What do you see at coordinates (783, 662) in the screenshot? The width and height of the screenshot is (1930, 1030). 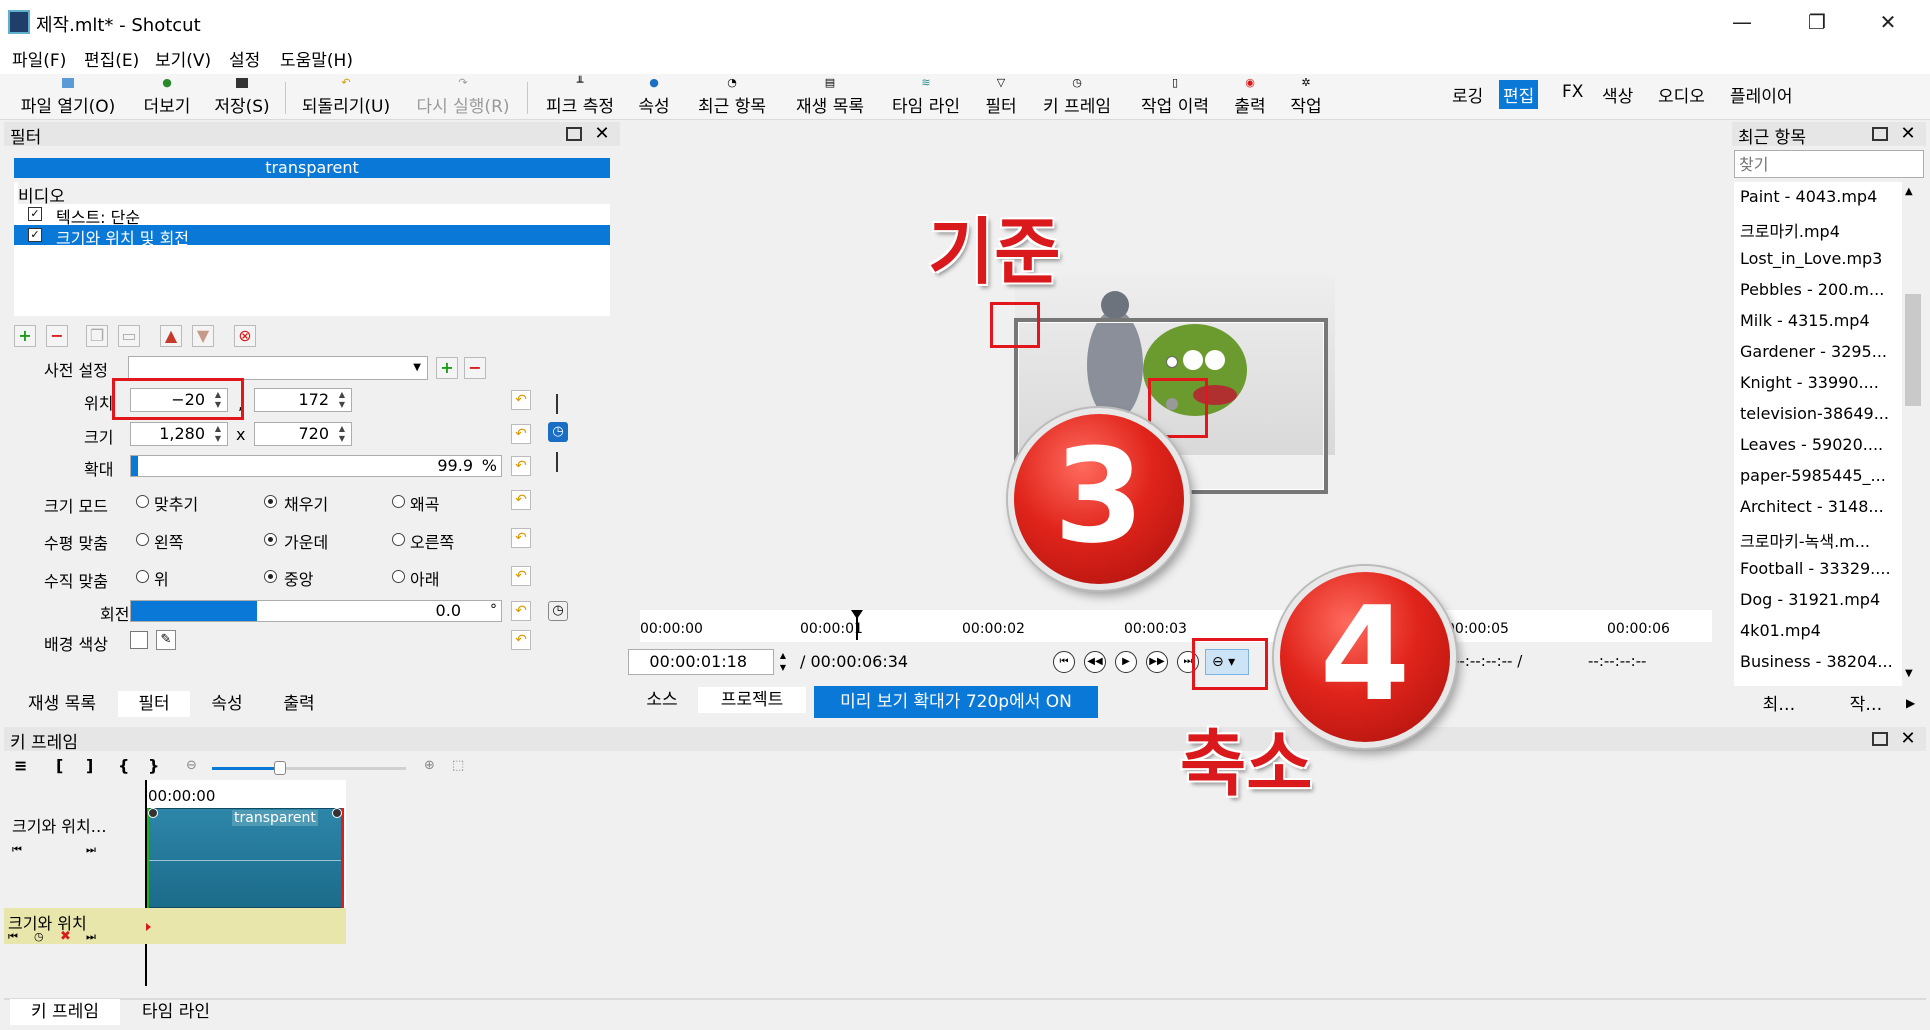 I see `time-spin-arrows-icon: ▲ ▼` at bounding box center [783, 662].